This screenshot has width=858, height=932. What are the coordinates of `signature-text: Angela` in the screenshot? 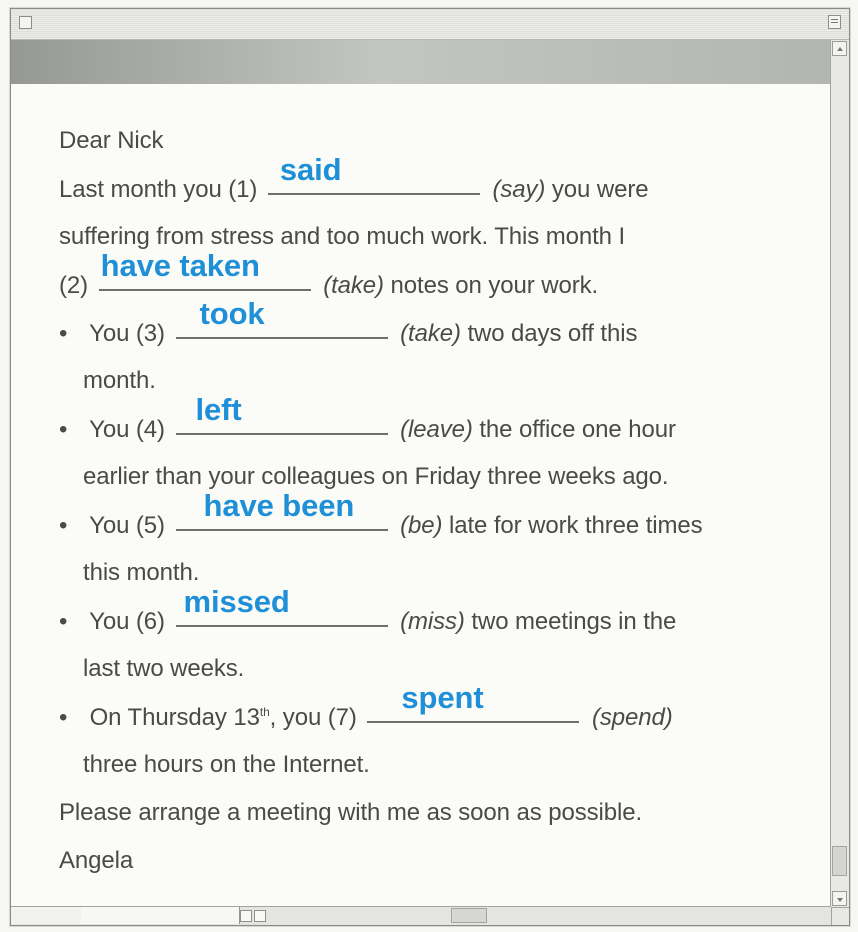 It's located at (96, 860).